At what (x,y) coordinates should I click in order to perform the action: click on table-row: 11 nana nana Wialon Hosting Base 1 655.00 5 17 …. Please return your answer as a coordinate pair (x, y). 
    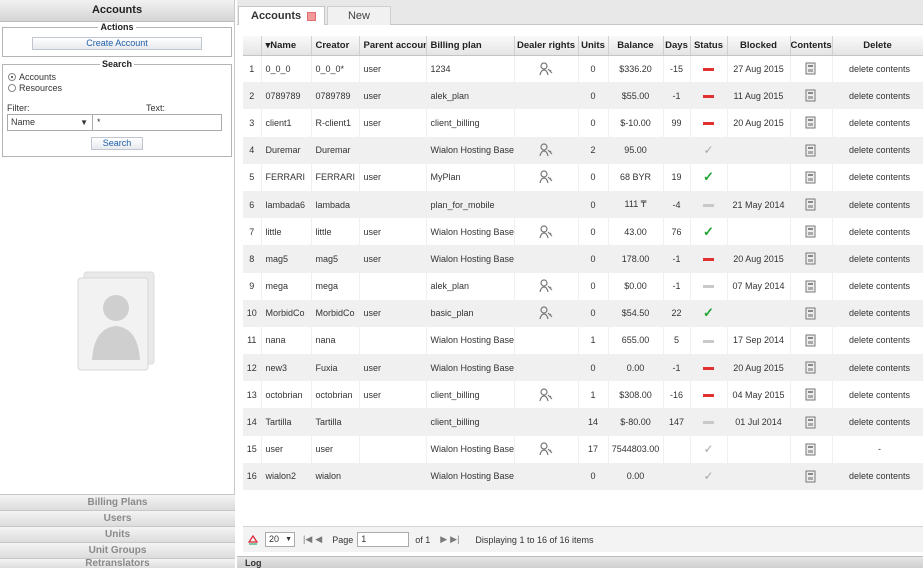
    Looking at the image, I should click on (583, 340).